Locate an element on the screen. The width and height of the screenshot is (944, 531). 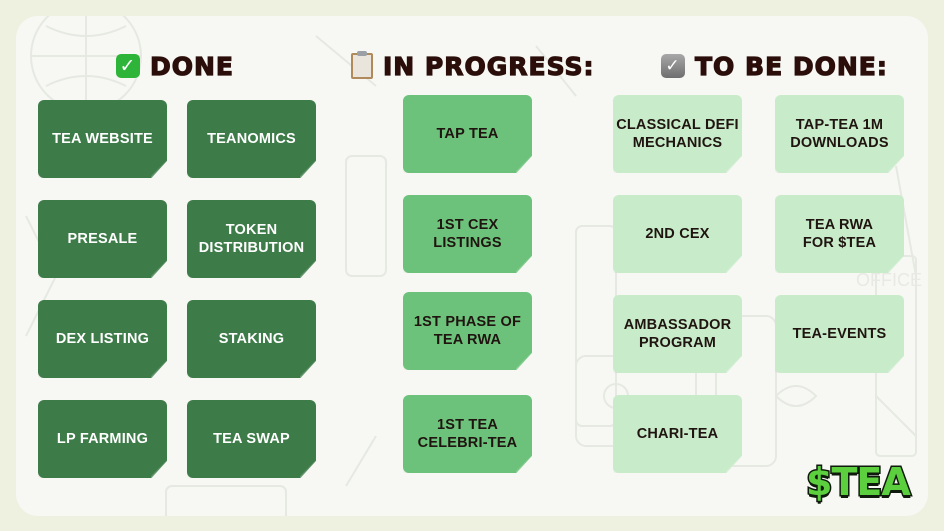
done-note: PRESALE is located at coordinates (102, 239).